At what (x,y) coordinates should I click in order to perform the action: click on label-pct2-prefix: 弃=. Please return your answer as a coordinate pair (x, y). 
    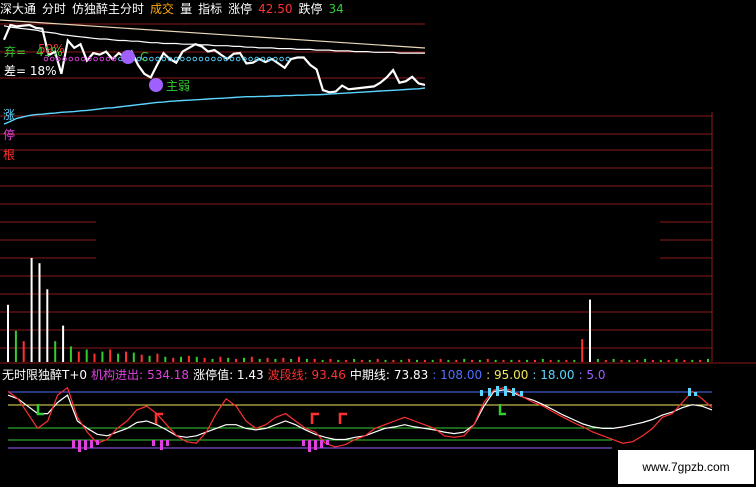
    Looking at the image, I should click on (15, 51).